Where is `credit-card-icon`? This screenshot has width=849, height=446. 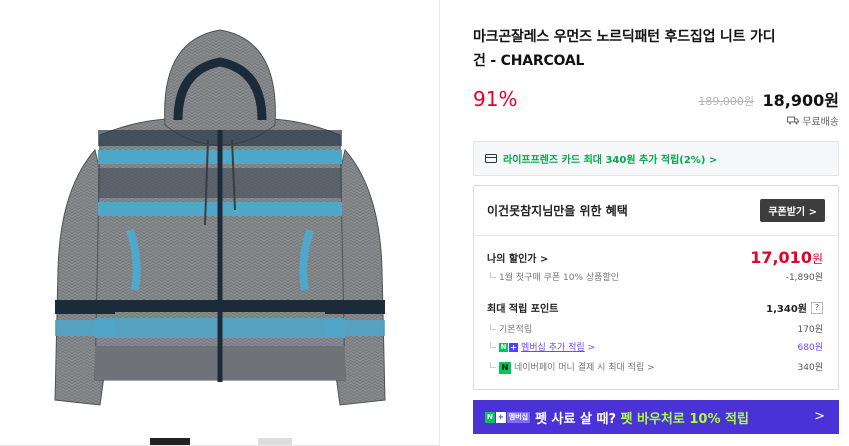
credit-card-icon is located at coordinates (491, 158).